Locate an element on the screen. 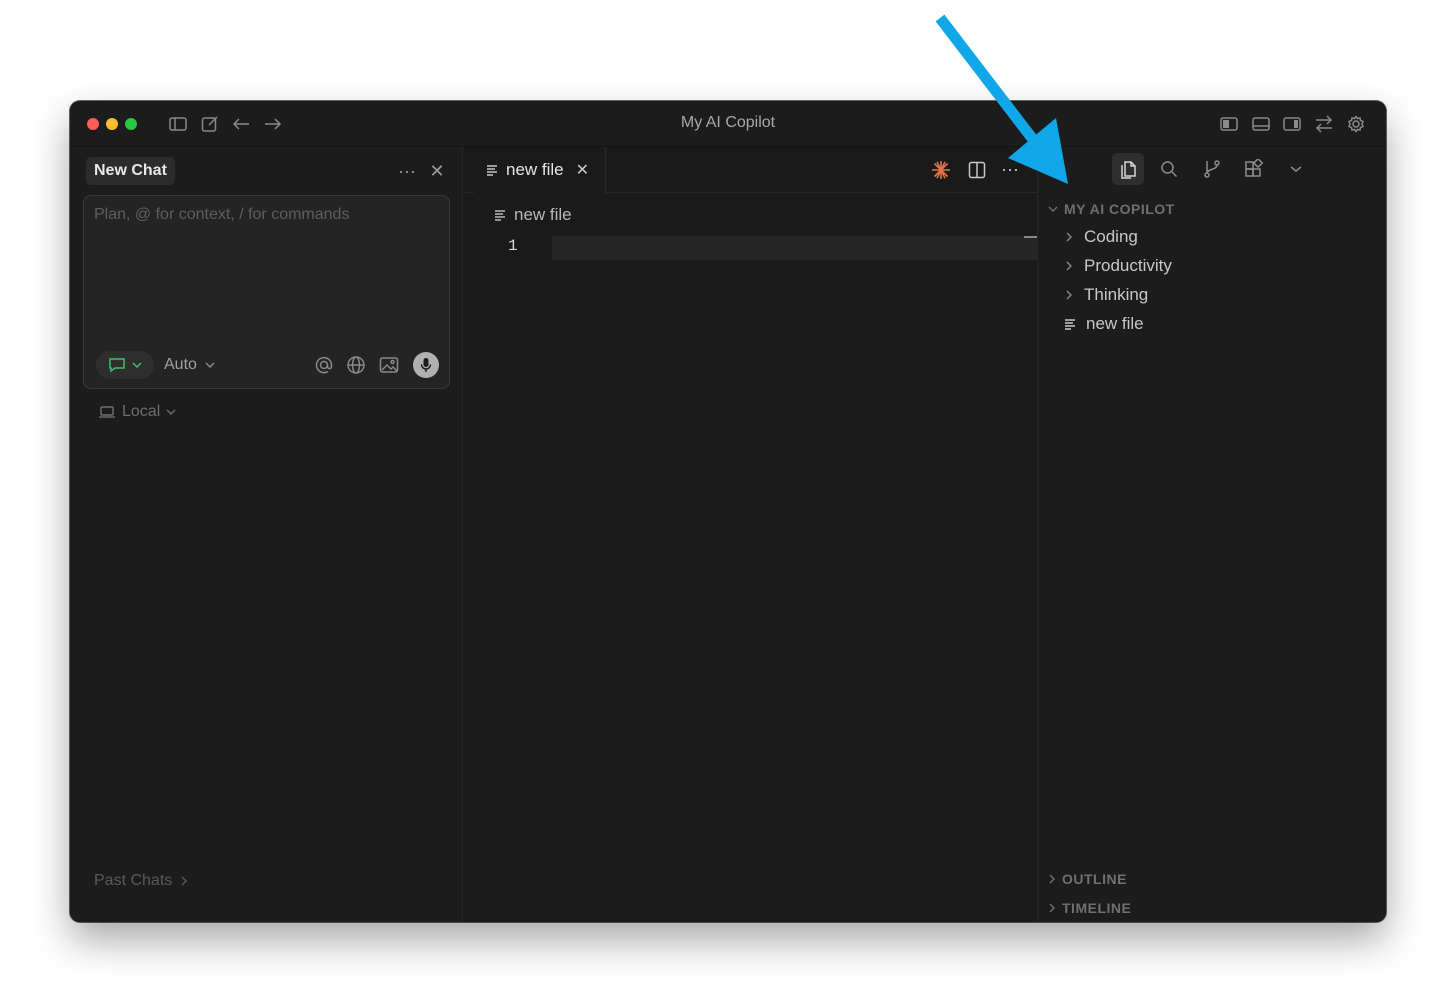 Image resolution: width=1456 pixels, height=1008 pixels. model-label: Auto is located at coordinates (180, 364).